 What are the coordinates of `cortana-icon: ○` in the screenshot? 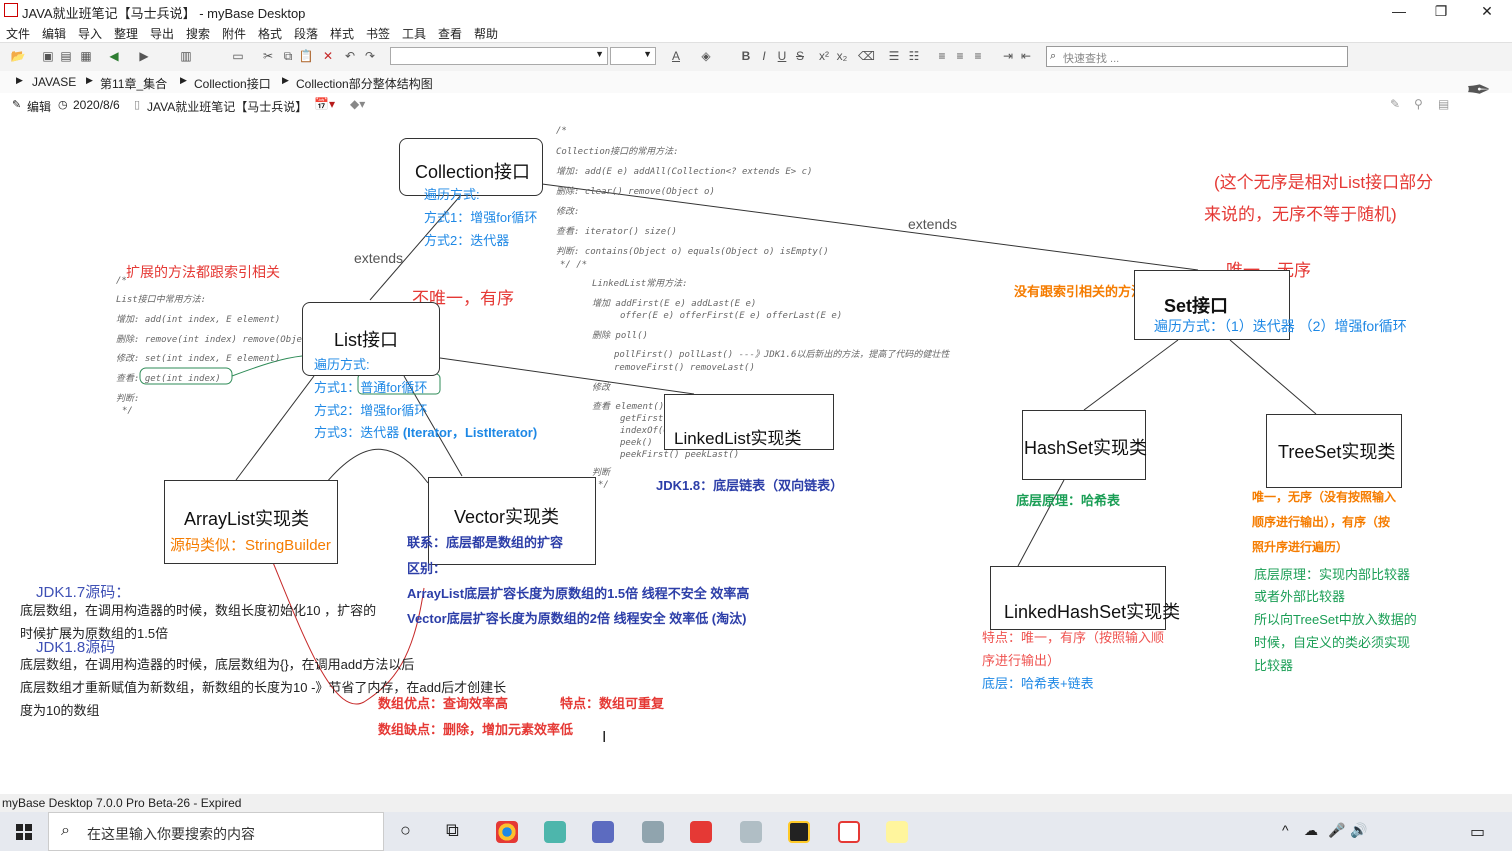 It's located at (405, 830).